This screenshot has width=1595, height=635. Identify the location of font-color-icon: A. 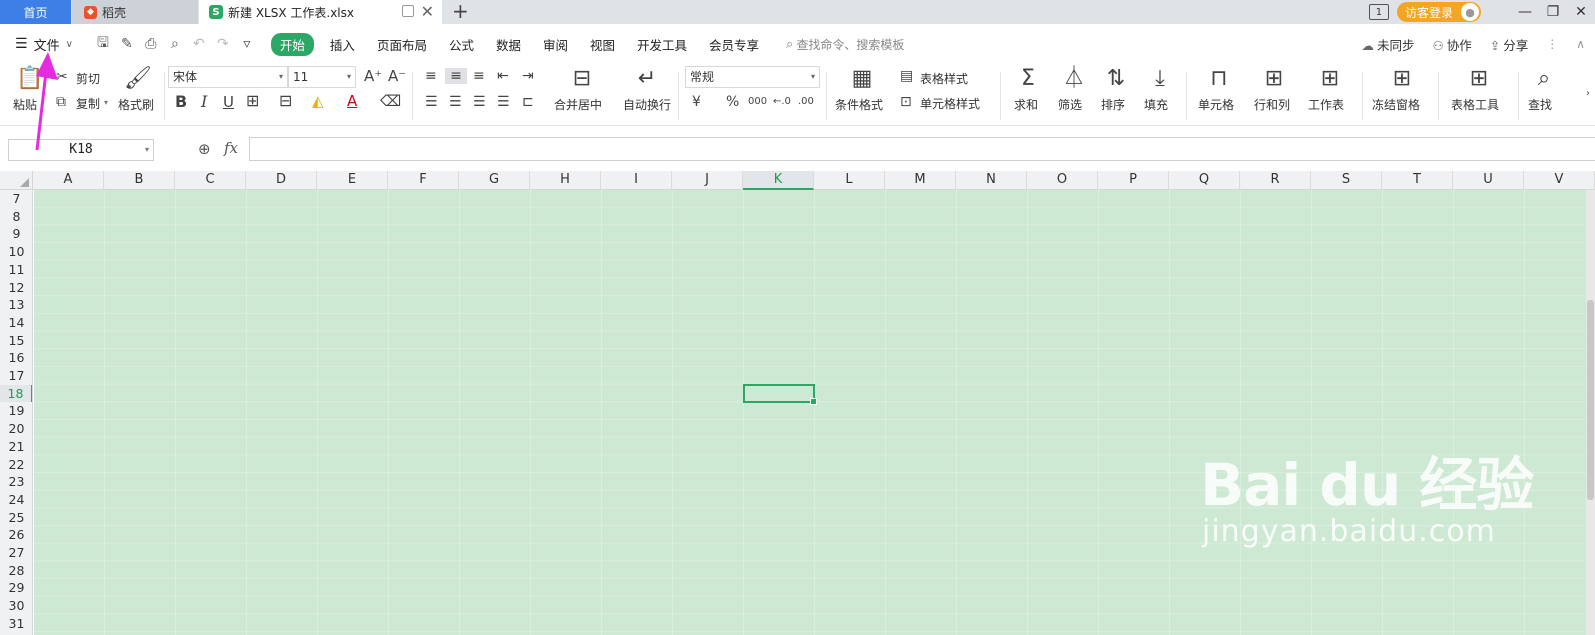
(352, 101).